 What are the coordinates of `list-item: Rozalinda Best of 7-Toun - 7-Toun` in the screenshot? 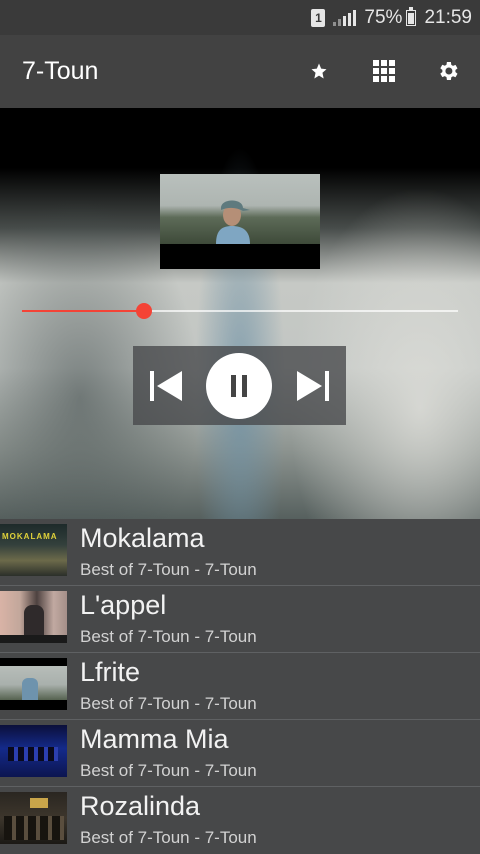 It's located at (240, 820).